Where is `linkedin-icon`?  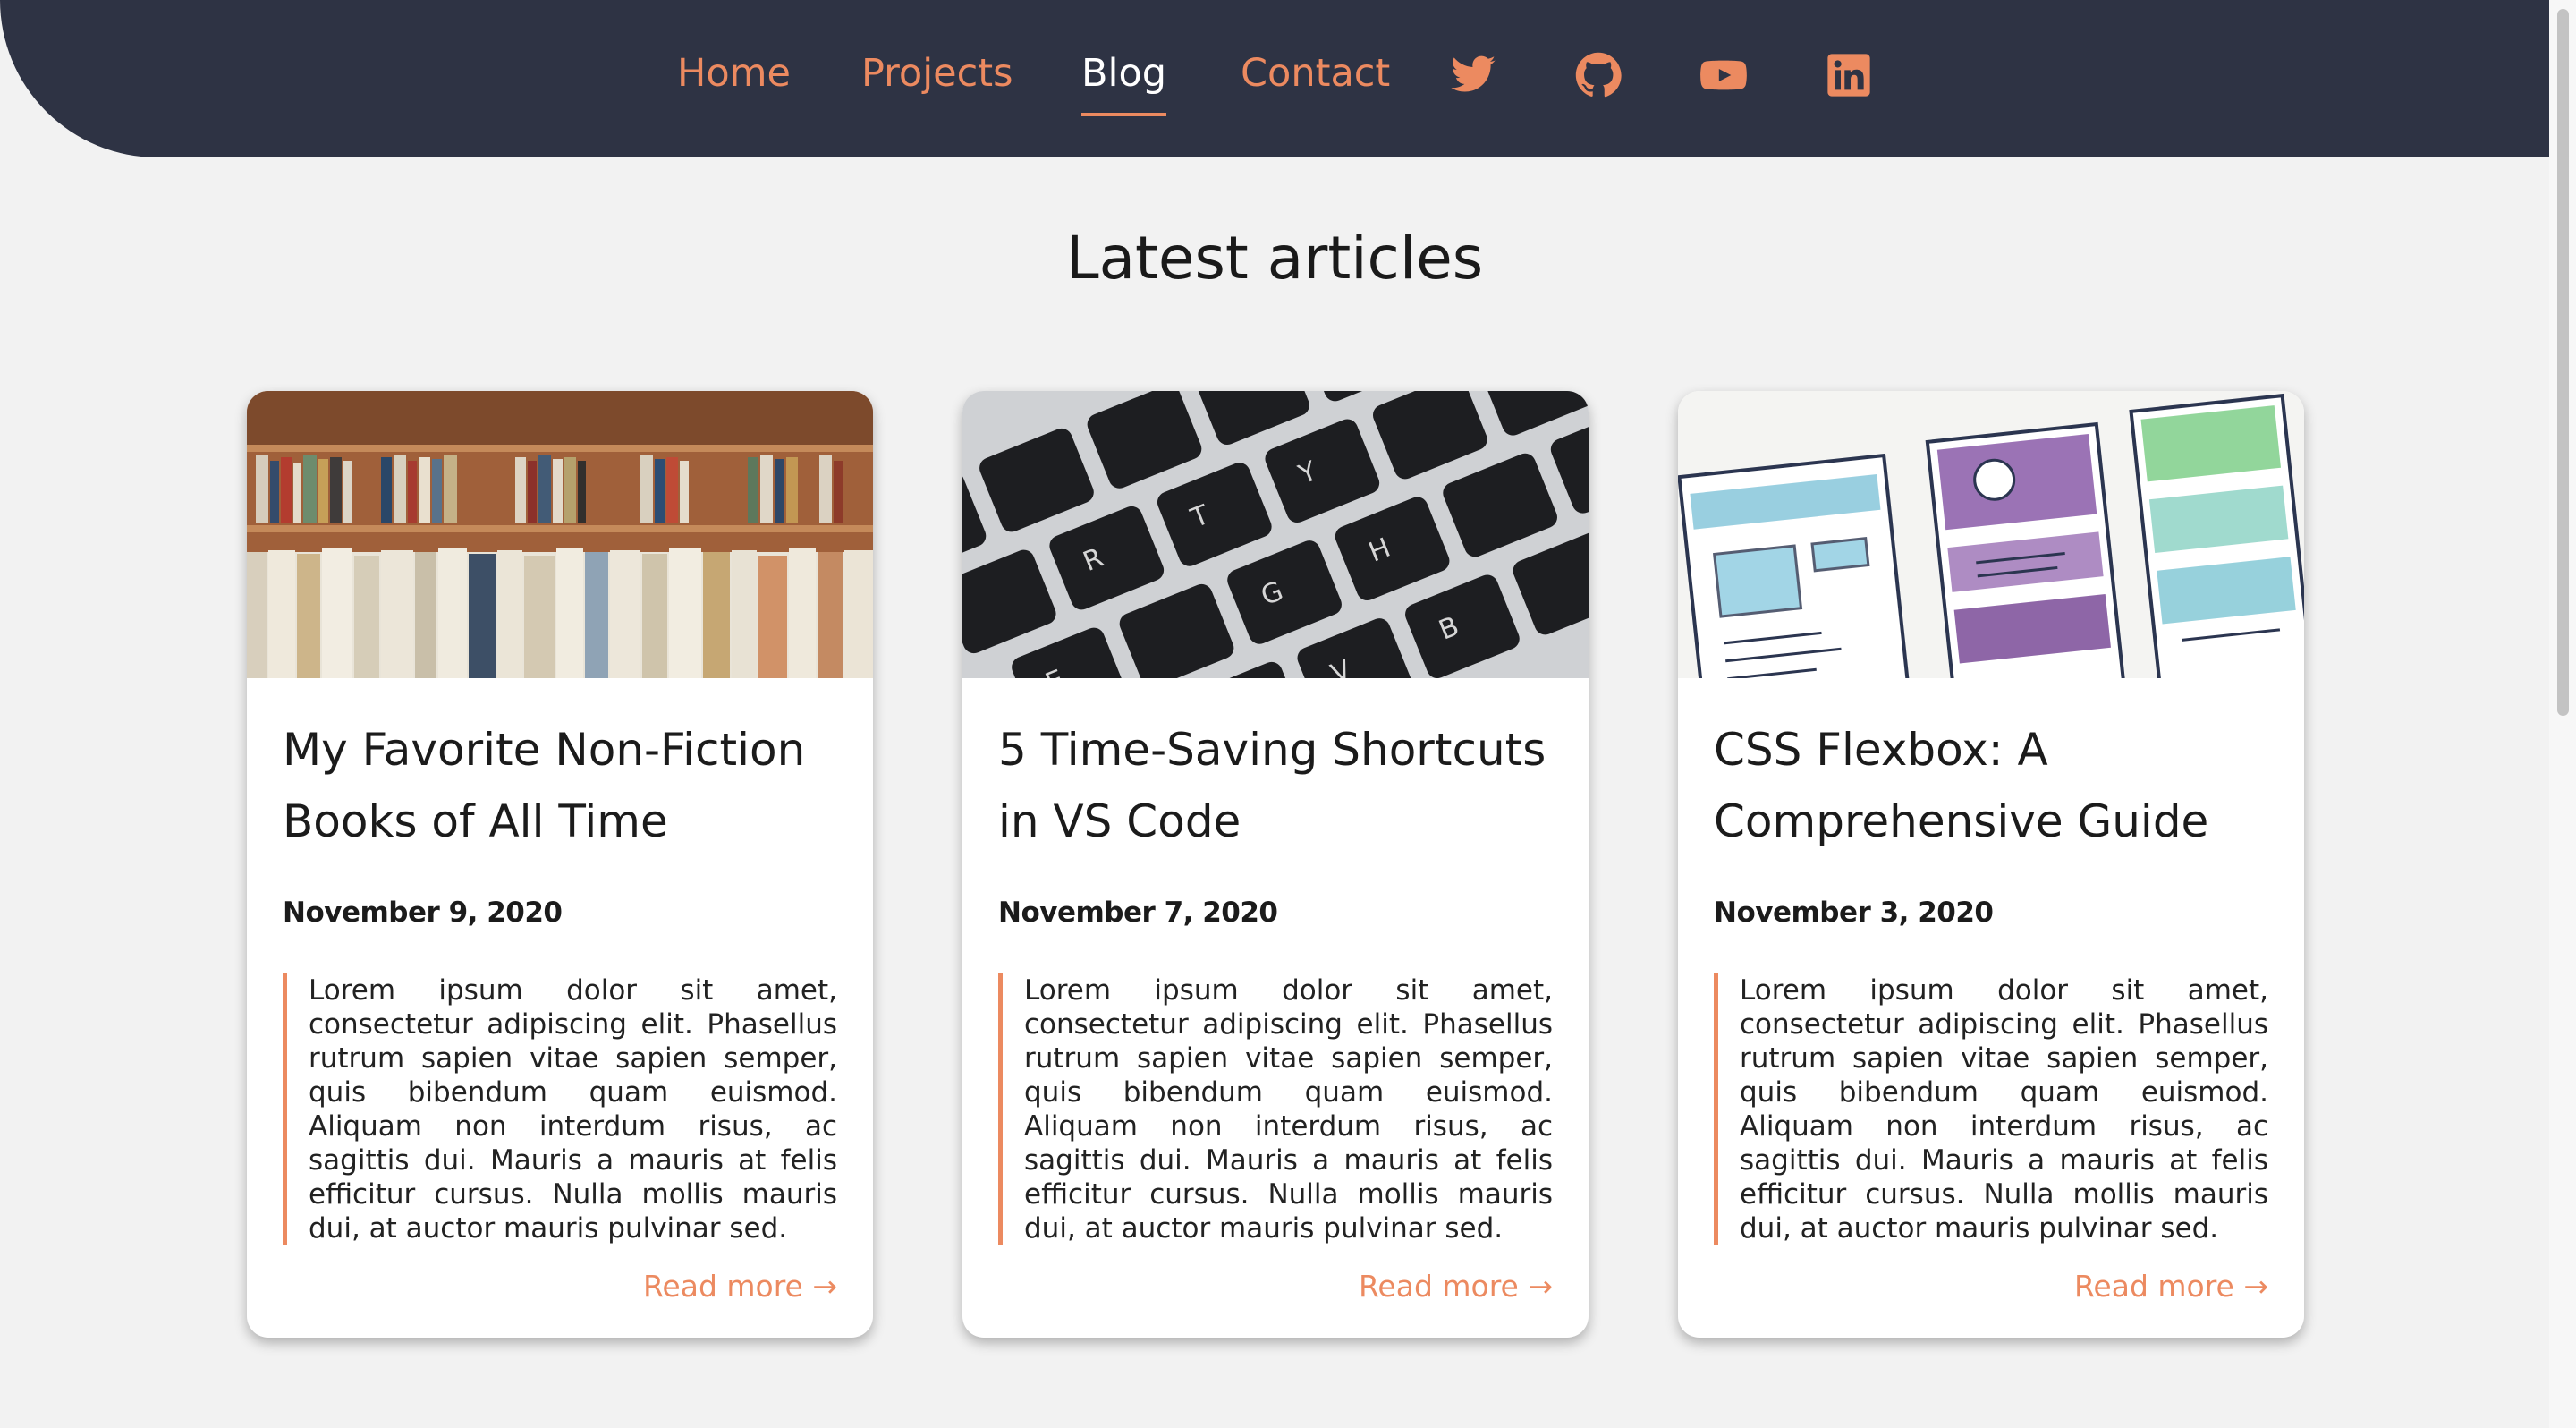
linkedin-icon is located at coordinates (1849, 75).